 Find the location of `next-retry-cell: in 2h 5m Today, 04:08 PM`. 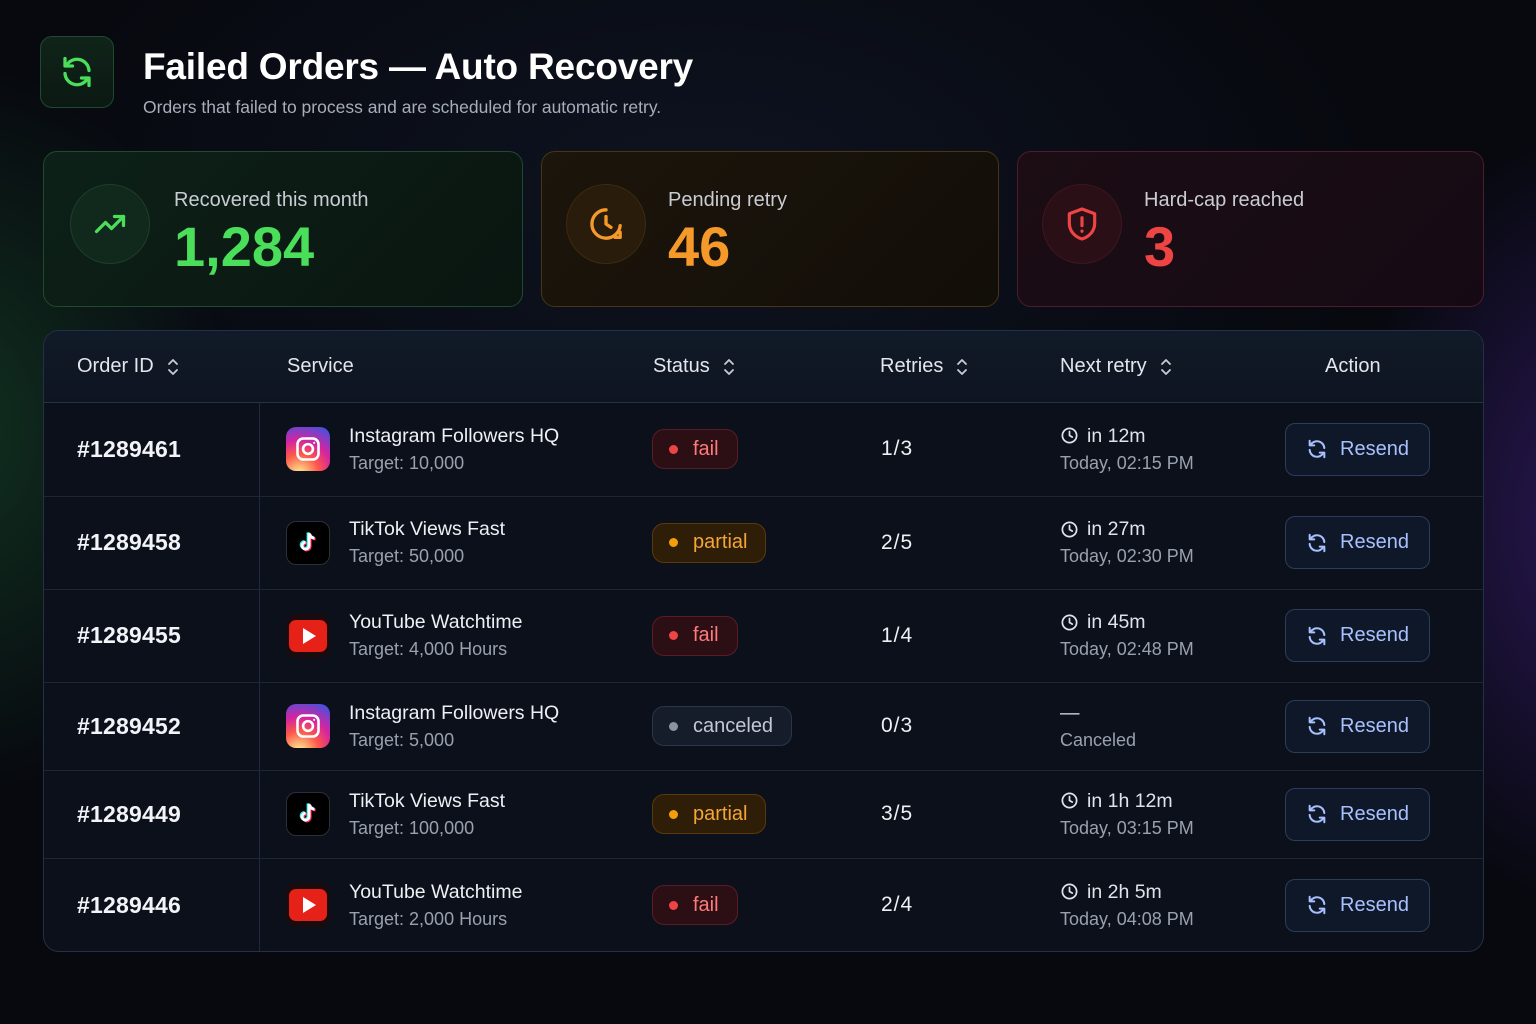

next-retry-cell: in 2h 5m Today, 04:08 PM is located at coordinates (1127, 904).